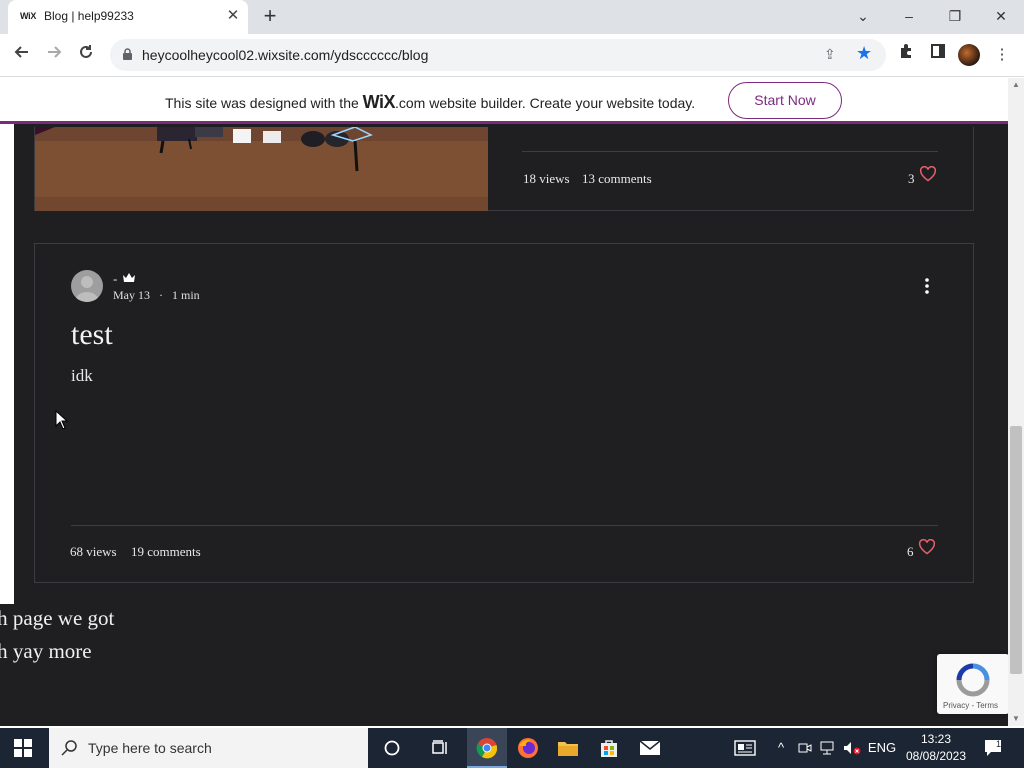 This screenshot has width=1024, height=768. Describe the element at coordinates (131, 295) in the screenshot. I see `post-date: May 13` at that location.